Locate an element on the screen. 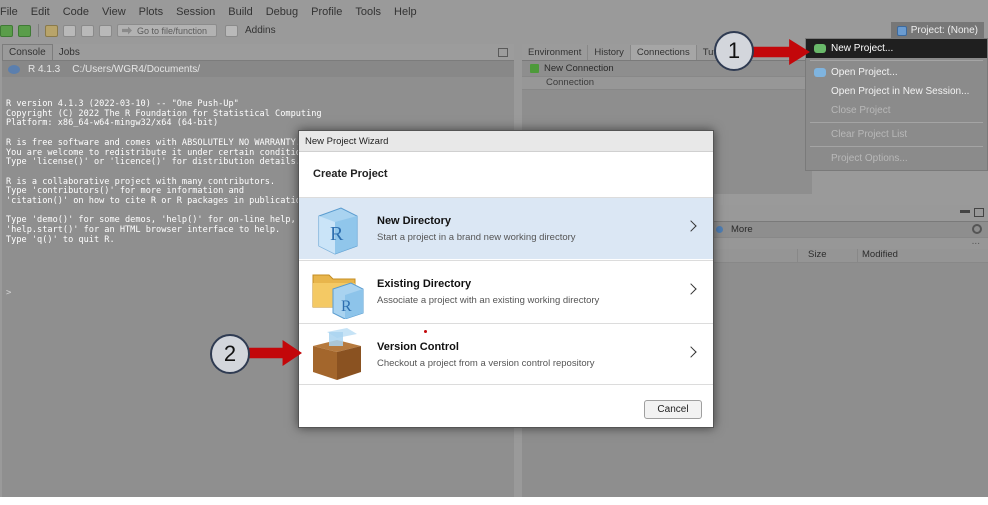 Image resolution: width=988 pixels, height=505 pixels. menu-tools: Tools is located at coordinates (368, 12).